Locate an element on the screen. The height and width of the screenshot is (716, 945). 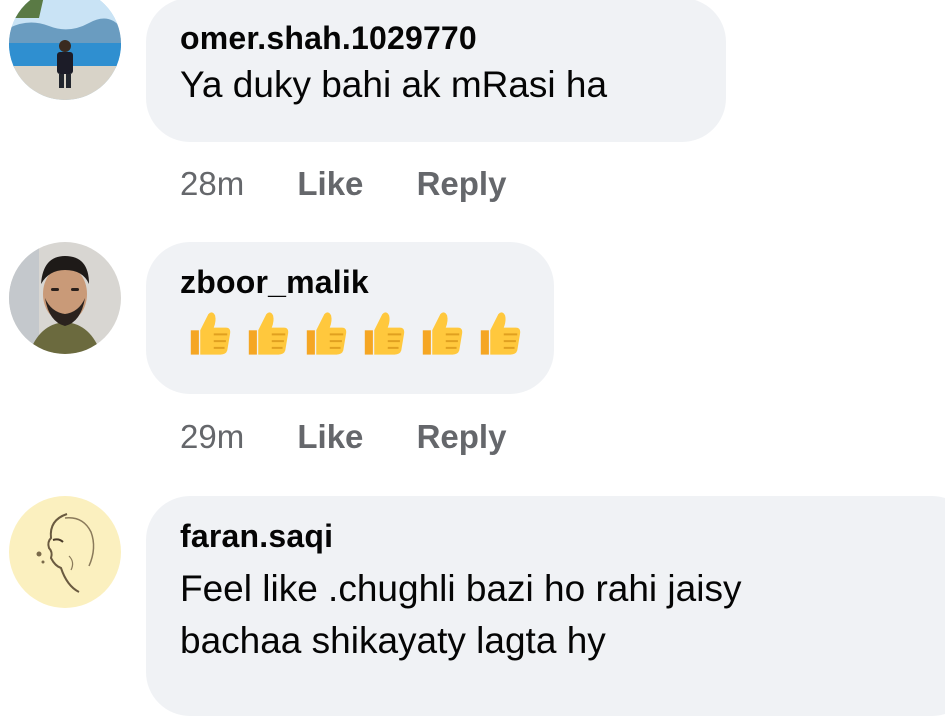
comment-author: faran.saqi is located at coordinates (561, 536).